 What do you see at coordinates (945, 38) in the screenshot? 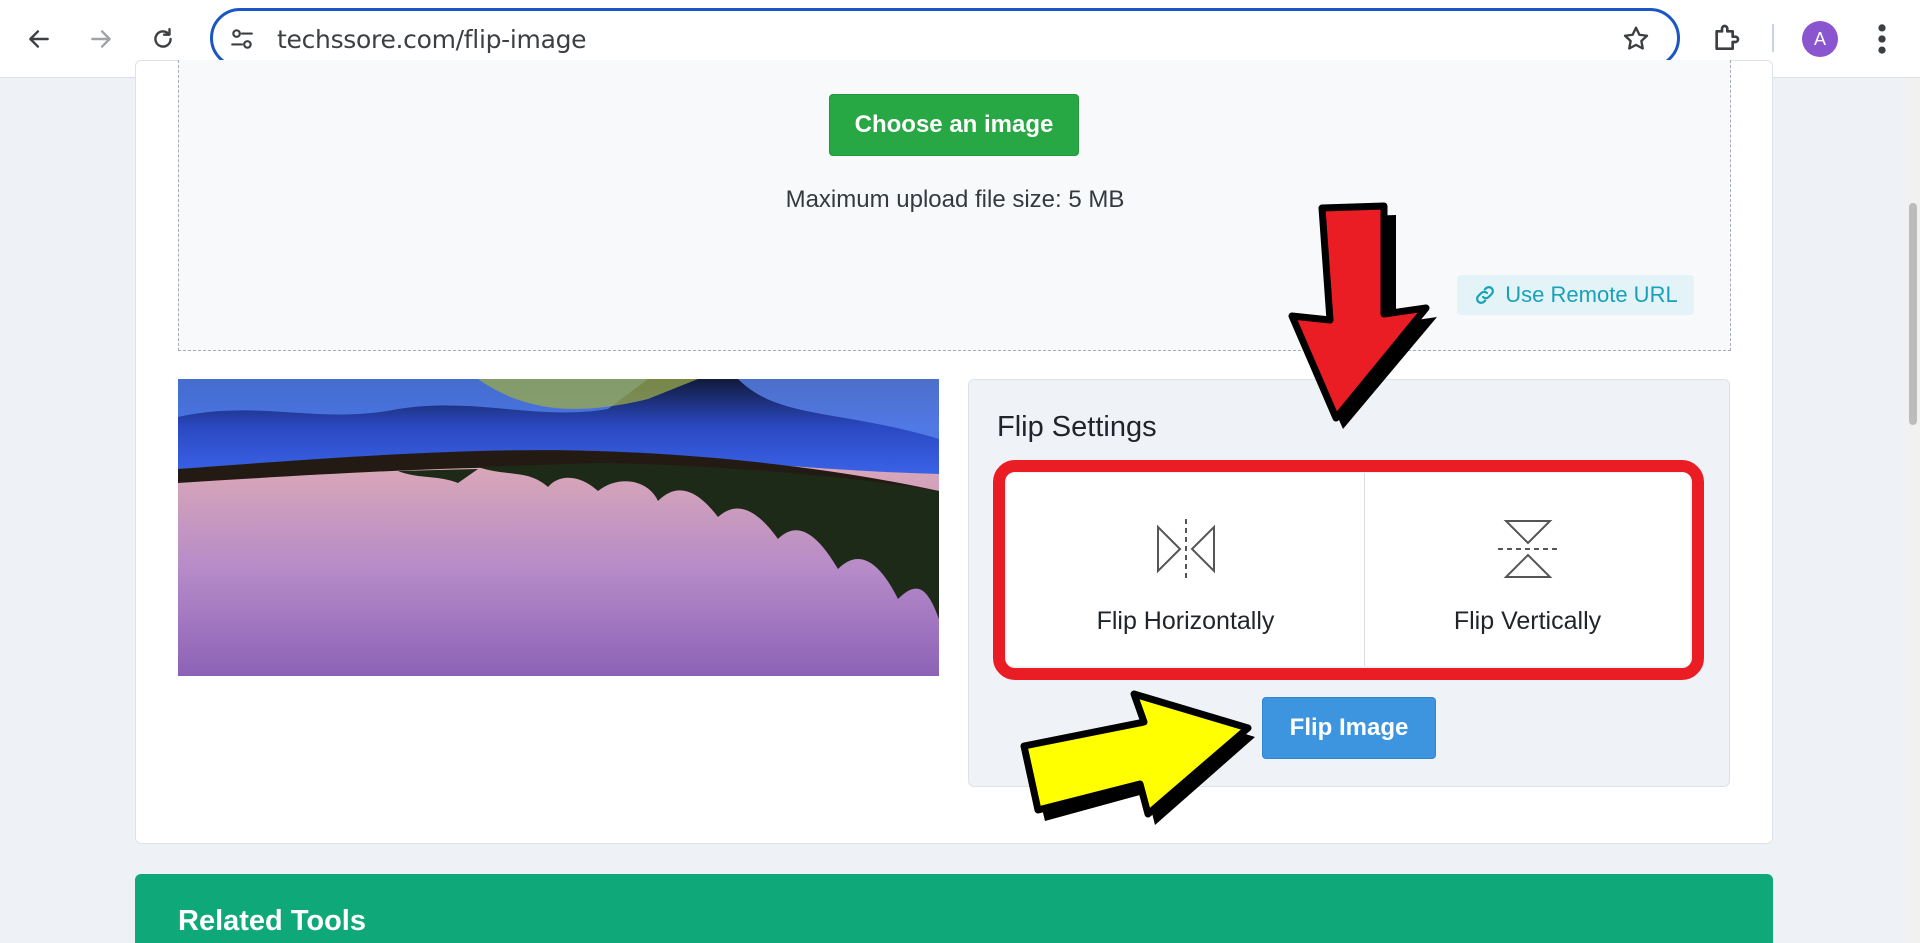
I see `address-bar: techssore.com/flip-image` at bounding box center [945, 38].